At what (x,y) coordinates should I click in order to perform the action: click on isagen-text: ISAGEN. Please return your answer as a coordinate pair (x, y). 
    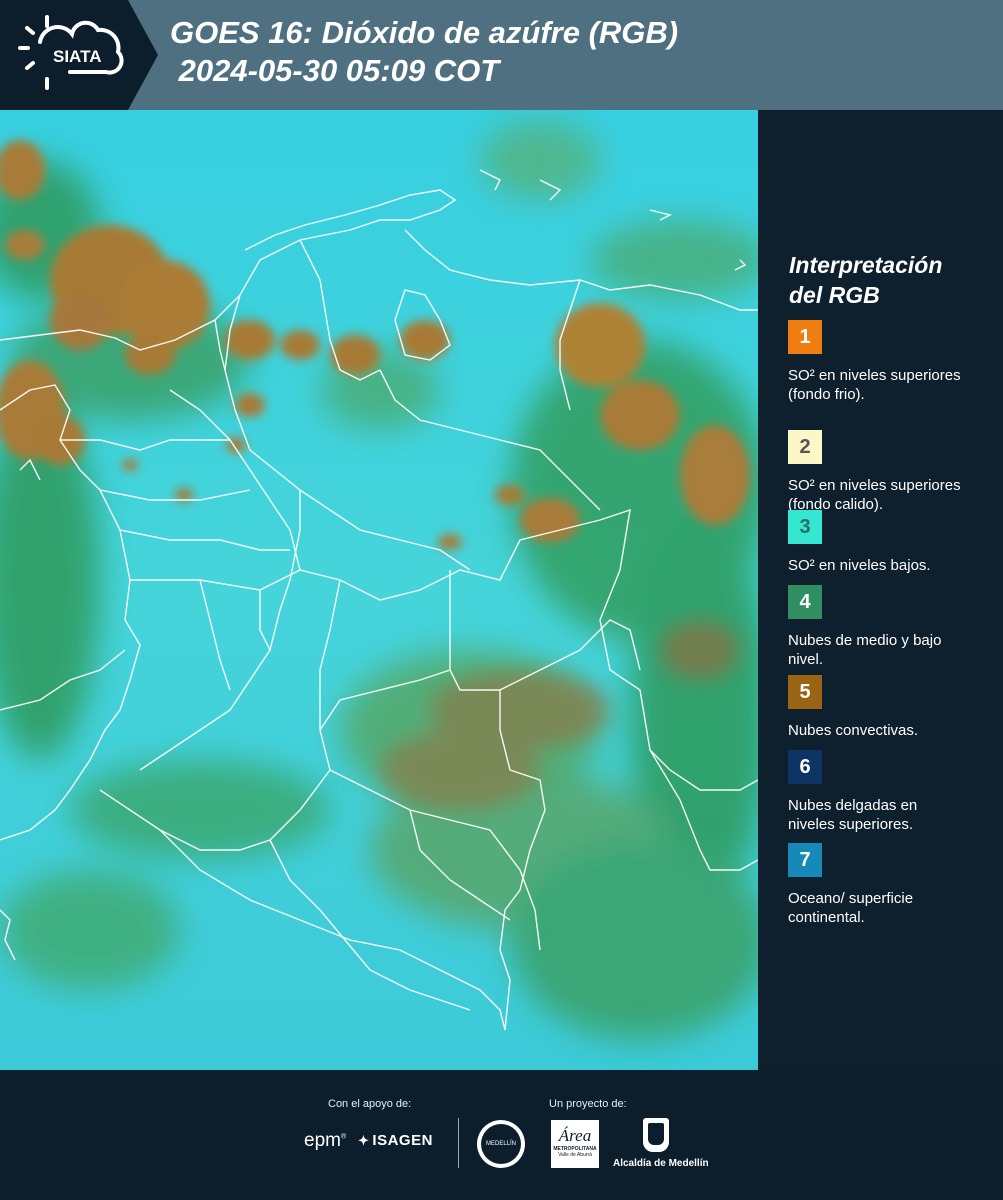
    Looking at the image, I should click on (402, 1140).